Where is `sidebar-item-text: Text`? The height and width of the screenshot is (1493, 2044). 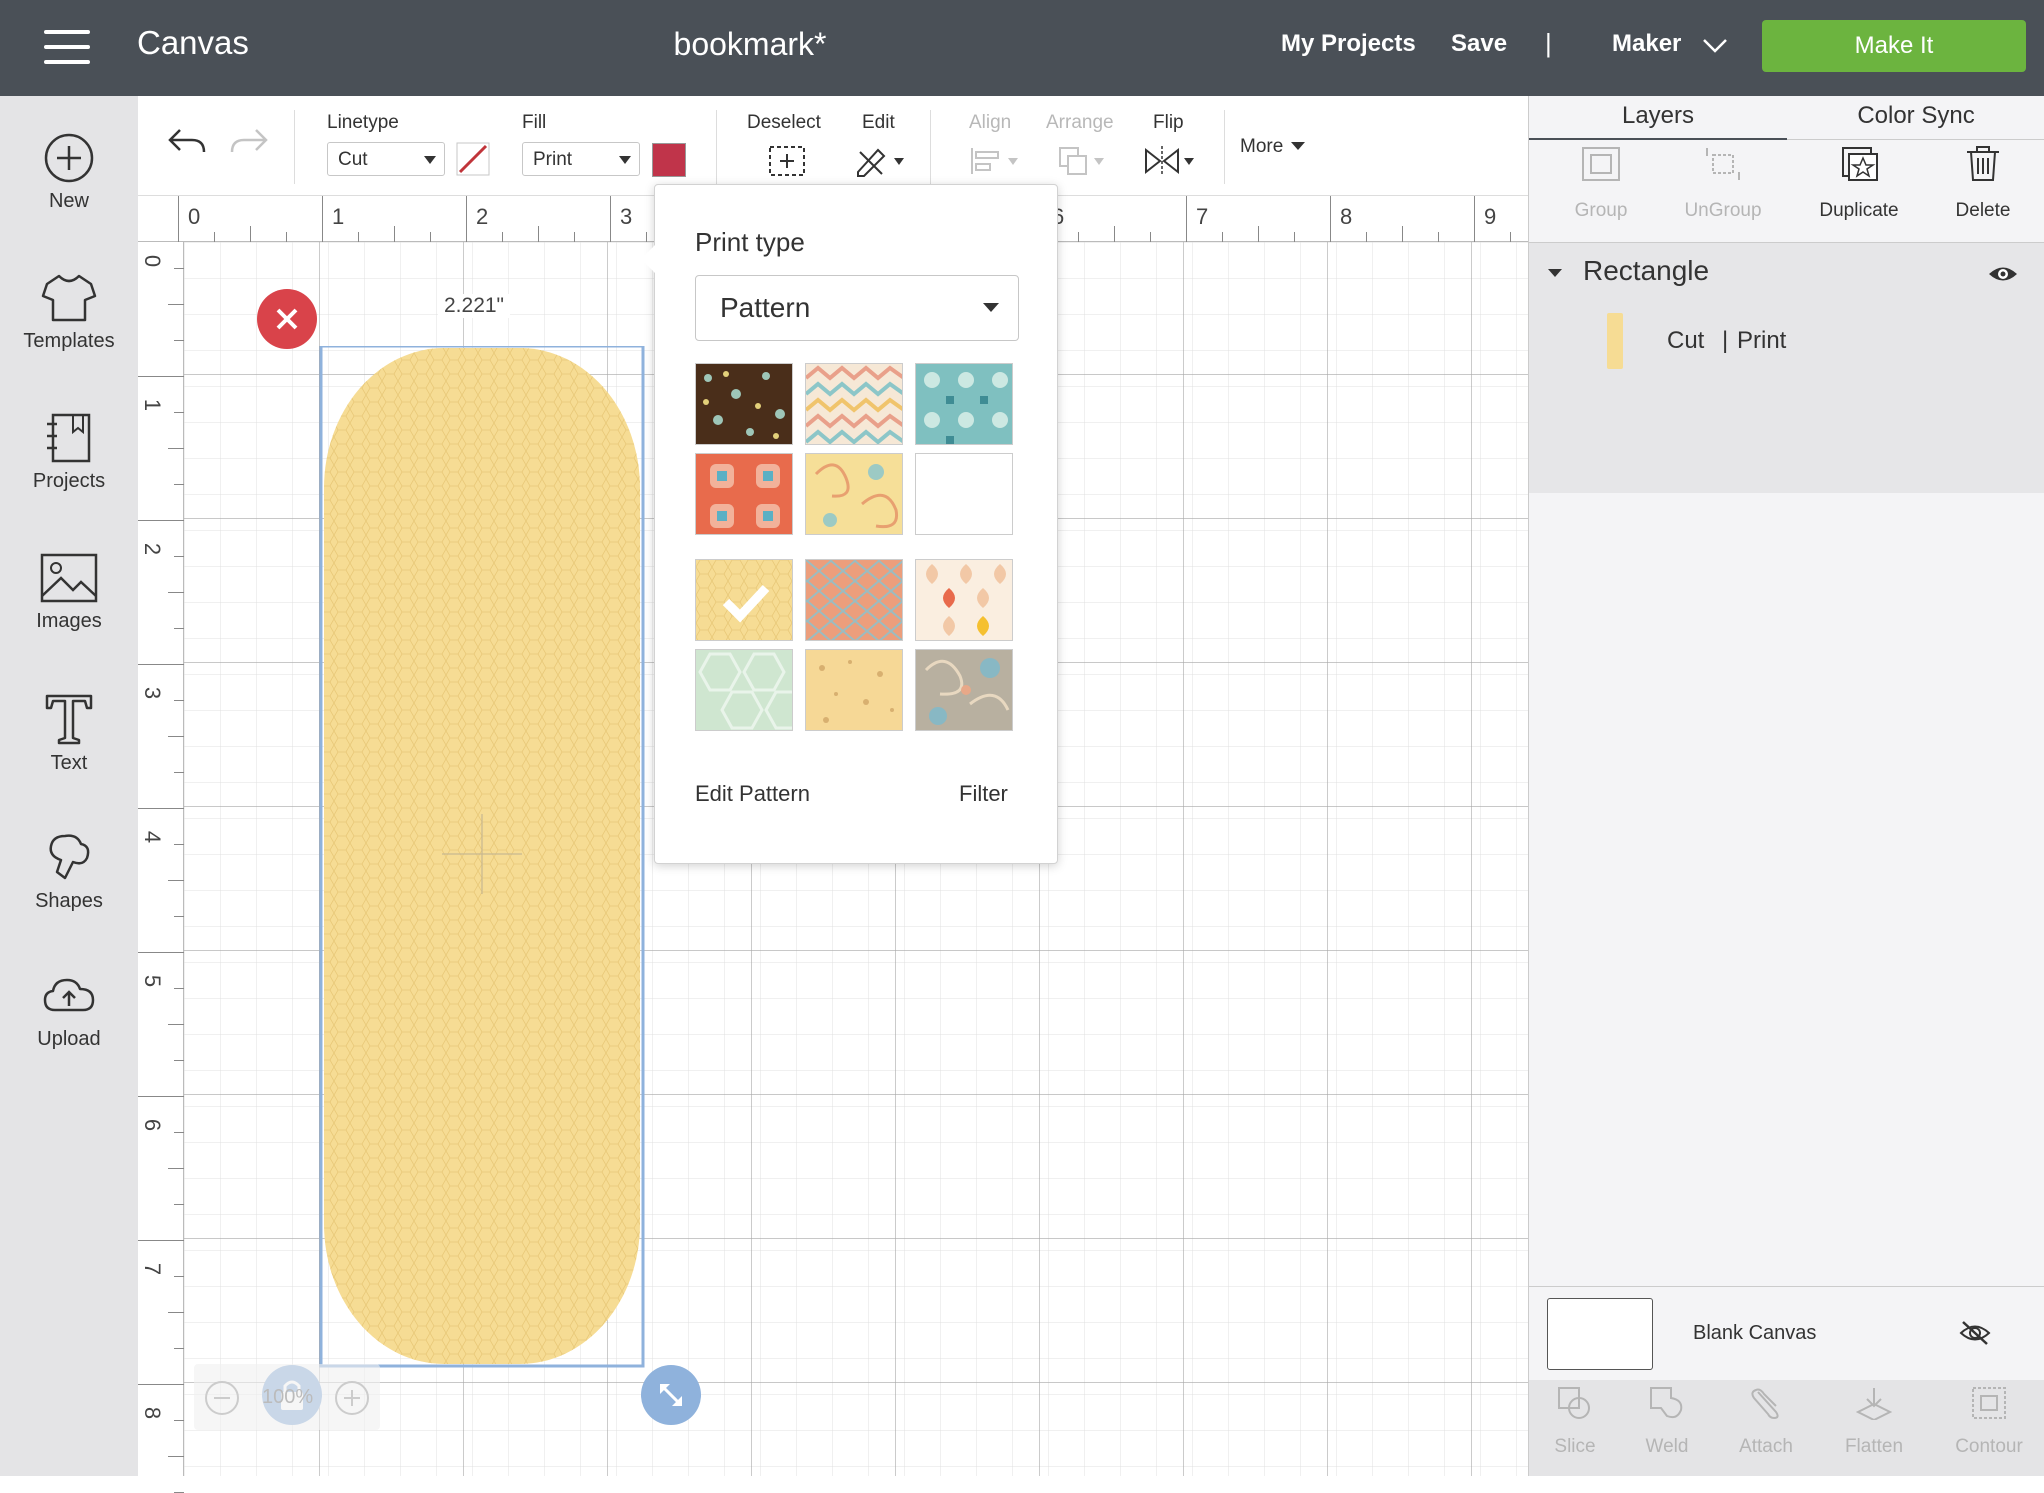 sidebar-item-text: Text is located at coordinates (69, 752).